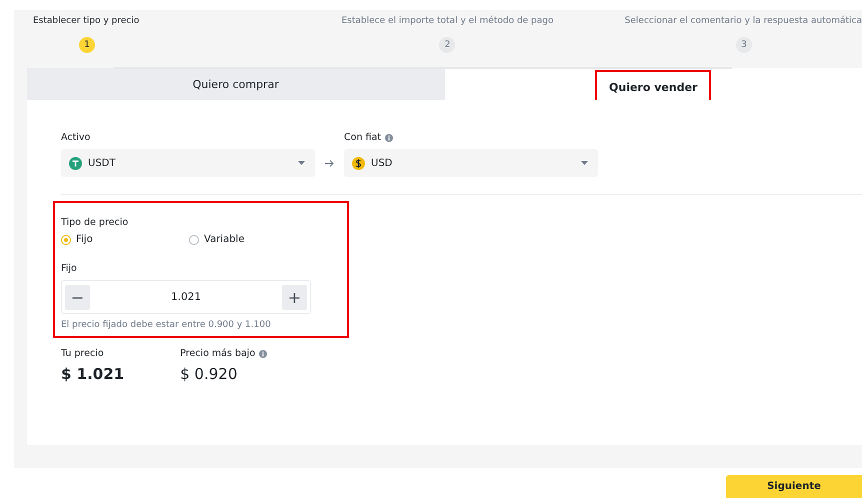 This screenshot has width=862, height=498. I want to click on price-label: Tu precio, so click(83, 353).